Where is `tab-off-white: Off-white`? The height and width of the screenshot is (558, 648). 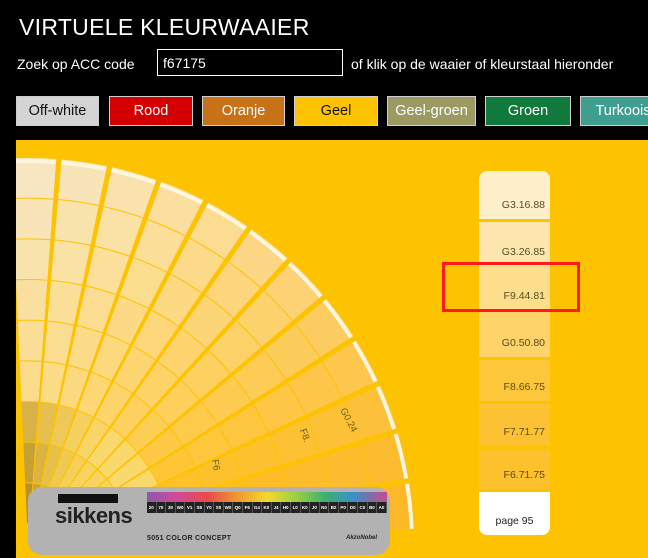 tab-off-white: Off-white is located at coordinates (57, 111).